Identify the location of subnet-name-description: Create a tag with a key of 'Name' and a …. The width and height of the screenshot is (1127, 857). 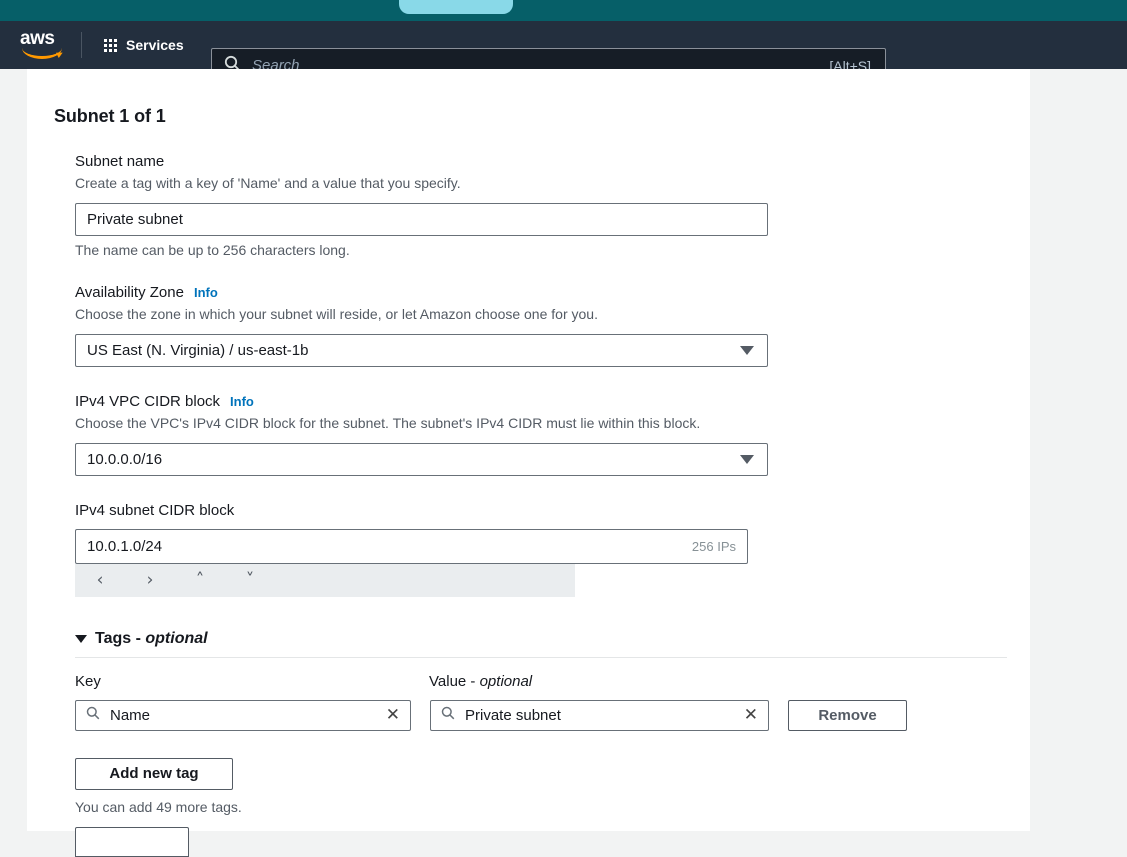
(268, 183).